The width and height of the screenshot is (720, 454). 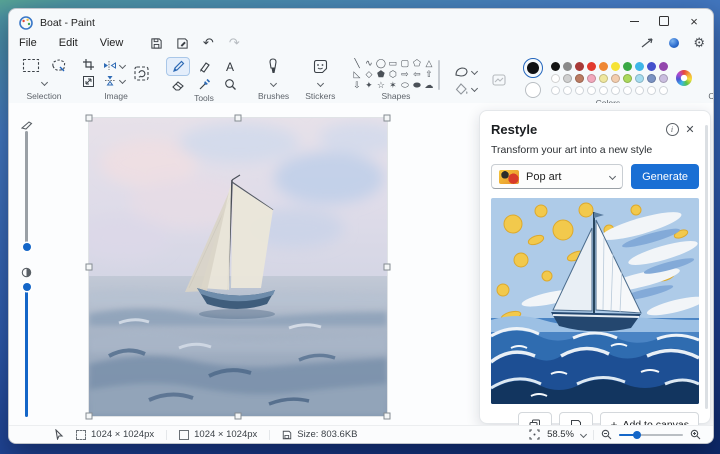 What do you see at coordinates (534, 434) in the screenshot?
I see `fit-to-screen-icon` at bounding box center [534, 434].